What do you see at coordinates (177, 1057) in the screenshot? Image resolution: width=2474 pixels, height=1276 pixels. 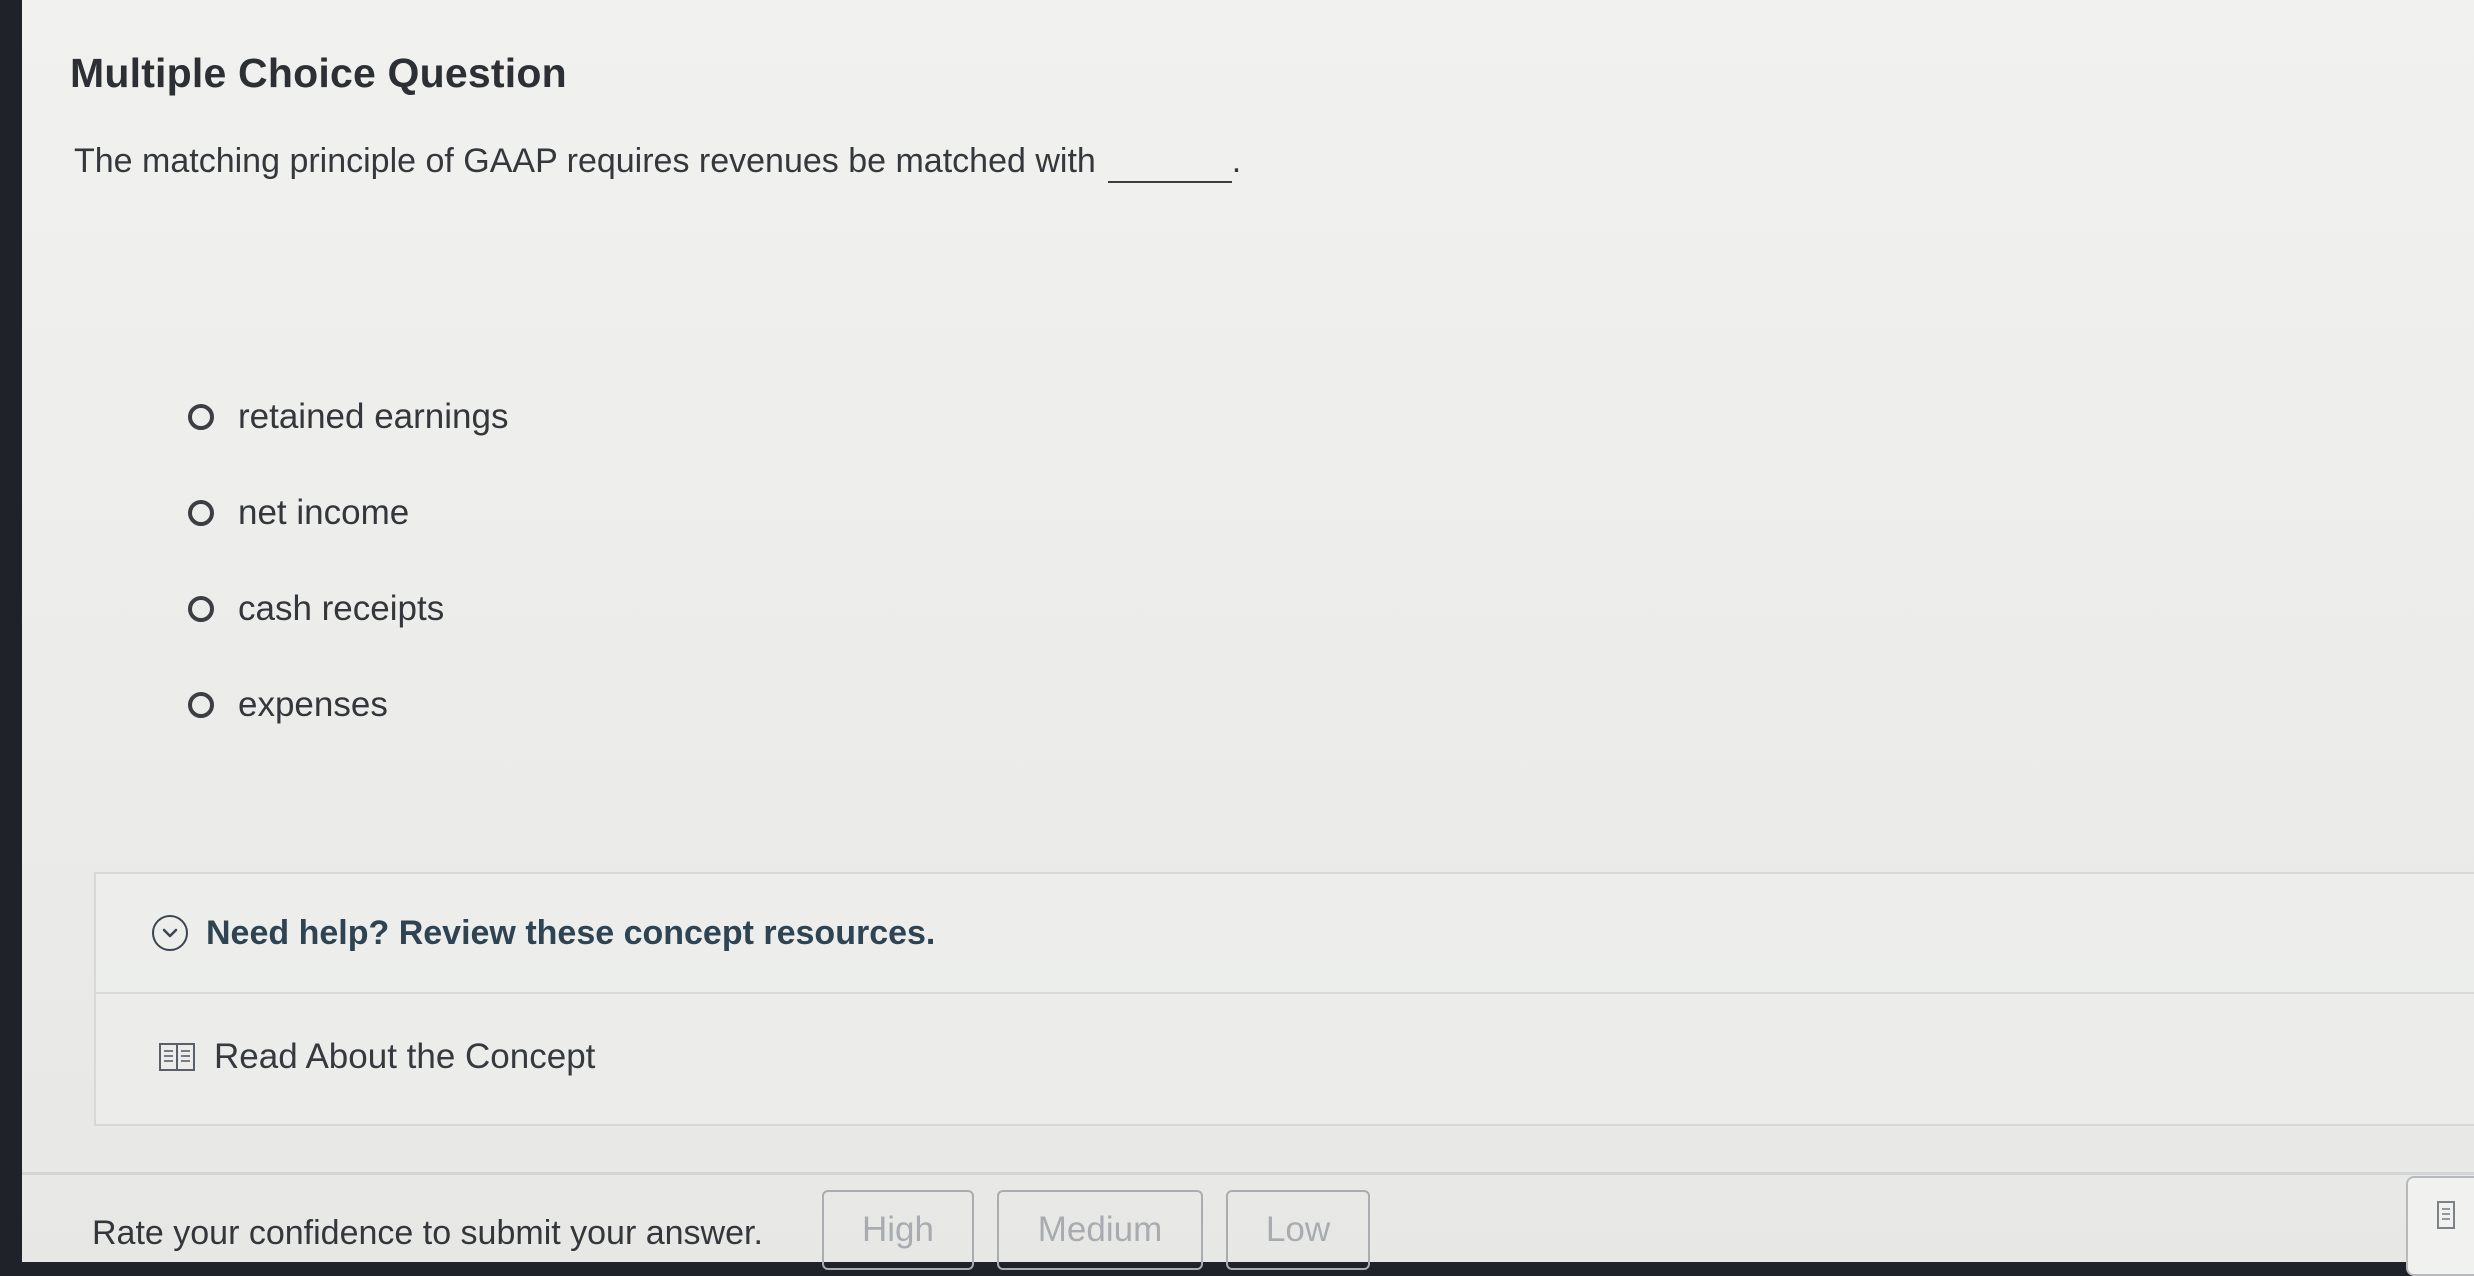 I see `book-icon` at bounding box center [177, 1057].